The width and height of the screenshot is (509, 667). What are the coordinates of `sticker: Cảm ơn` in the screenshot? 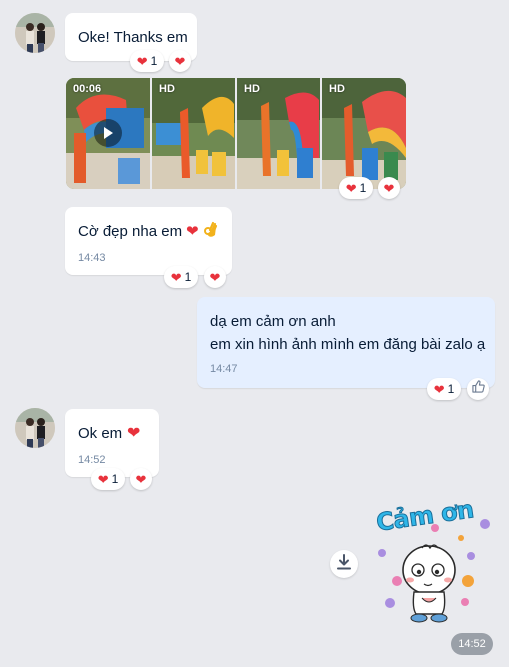 It's located at (434, 560).